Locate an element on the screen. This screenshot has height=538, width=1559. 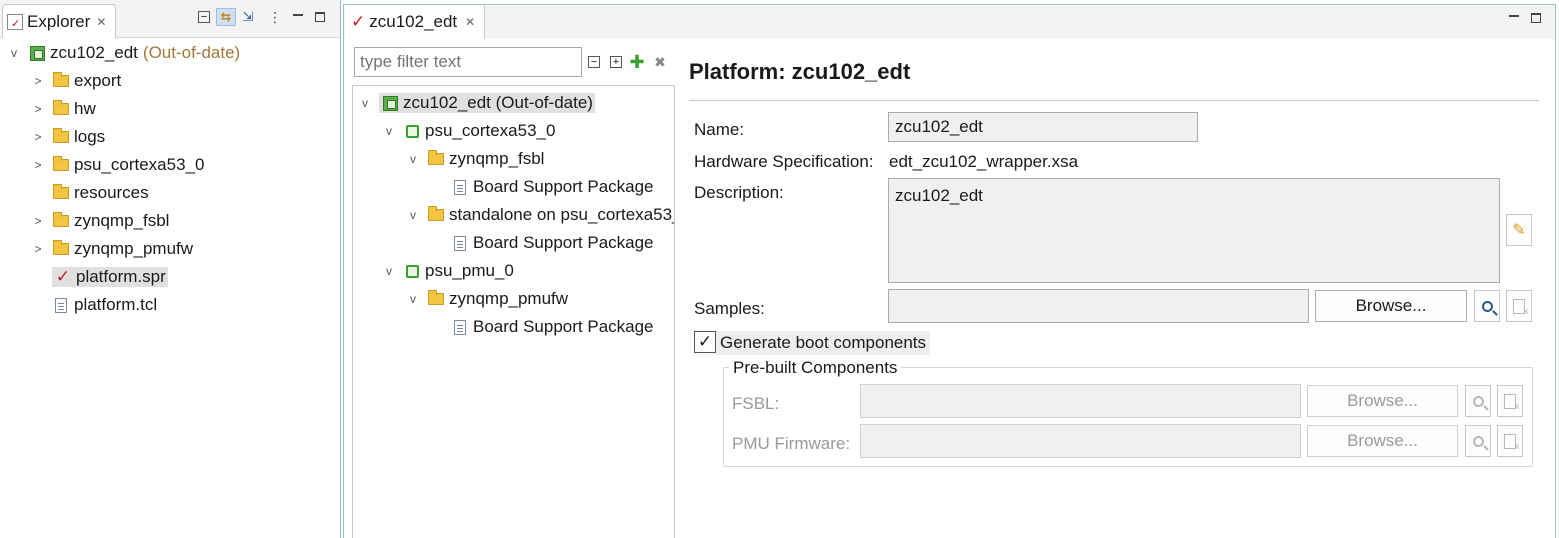
tree-item-label: platform.spr is located at coordinates (121, 276).